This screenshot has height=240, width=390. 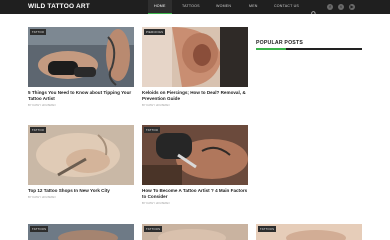 I want to click on facebook-icon: f, so click(x=330, y=7).